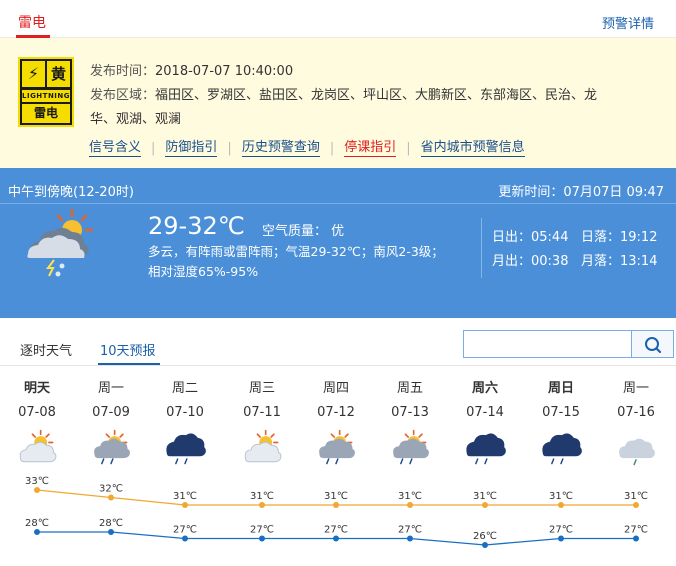 The height and width of the screenshot is (566, 676). What do you see at coordinates (619, 261) in the screenshot?
I see `moonset-time: 月落：13:14` at bounding box center [619, 261].